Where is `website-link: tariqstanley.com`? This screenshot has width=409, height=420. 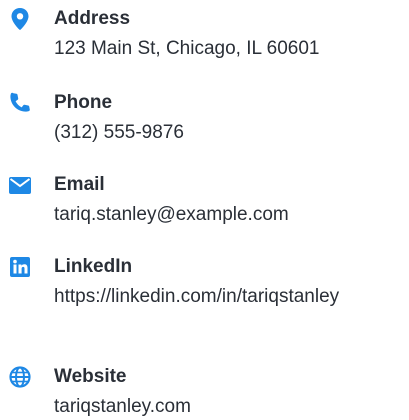 website-link: tariqstanley.com is located at coordinates (224, 406).